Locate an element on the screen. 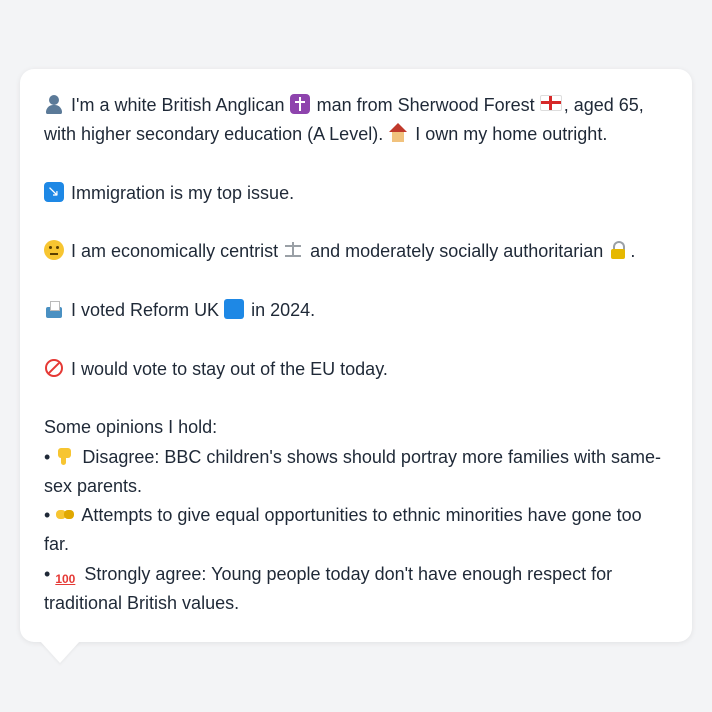 Image resolution: width=712 pixels, height=712 pixels. handshake-icon is located at coordinates (65, 514).